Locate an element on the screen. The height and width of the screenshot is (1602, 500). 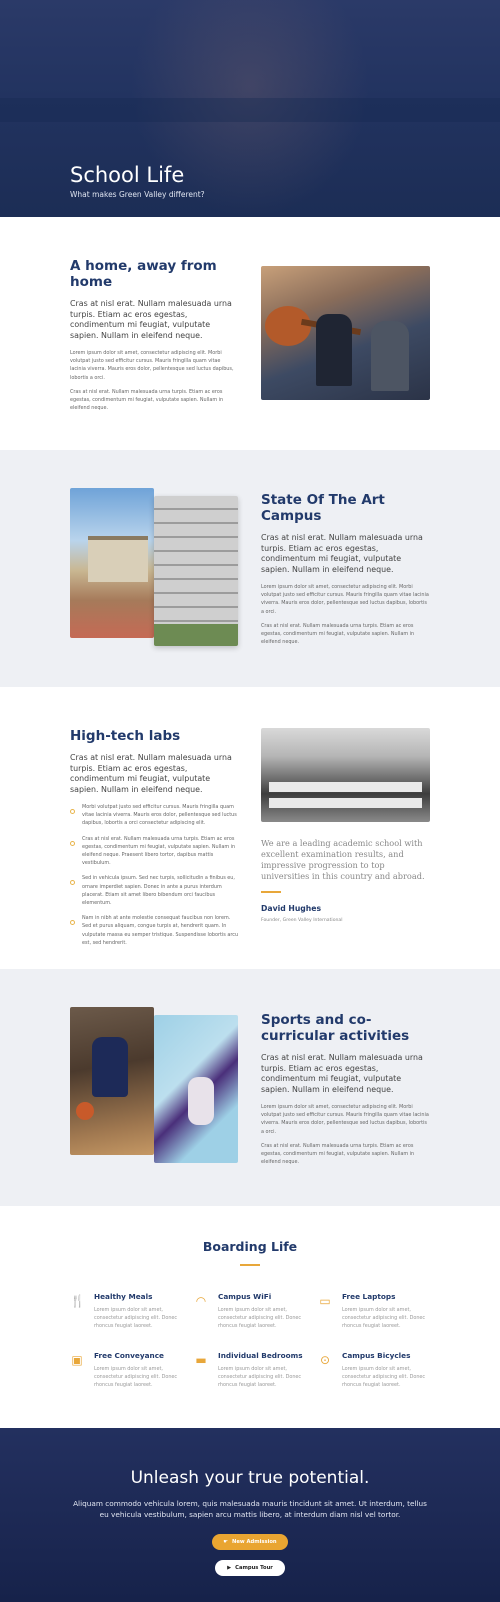
laptop-icon: ▭ is located at coordinates (325, 1301).